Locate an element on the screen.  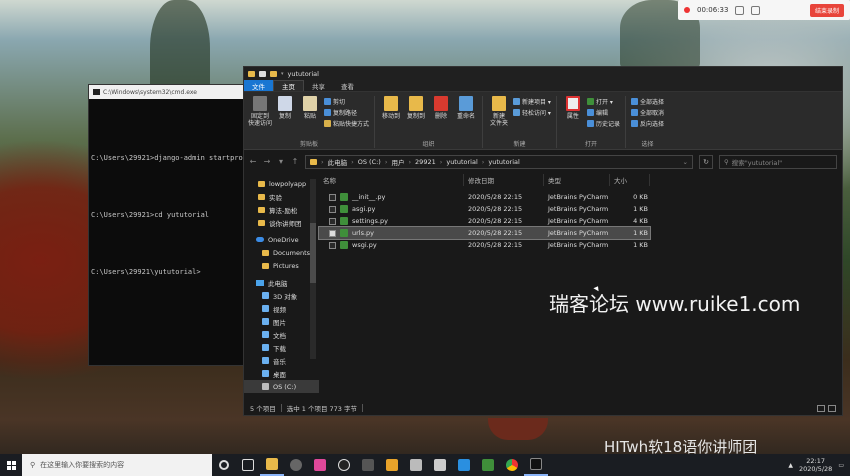
nav-item-downloads: 下载 is located at coordinates (281, 347).